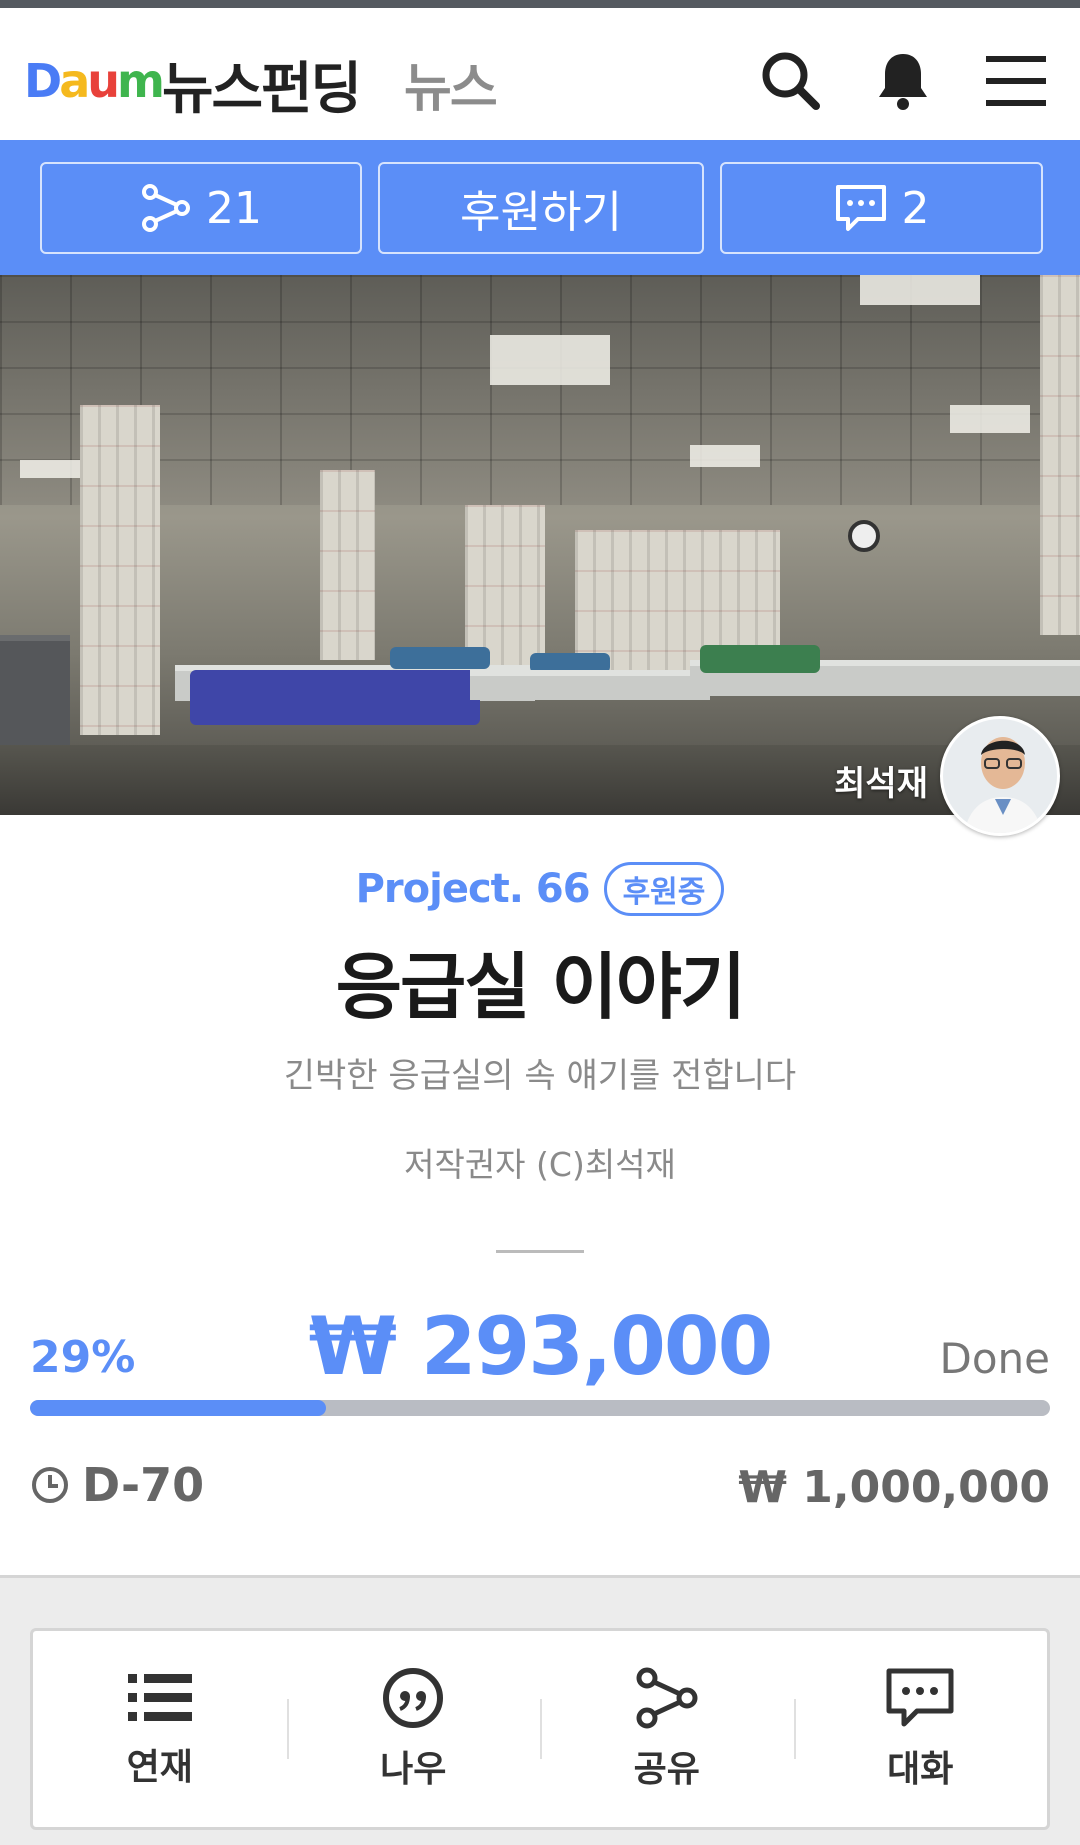 This screenshot has height=1845, width=1080. What do you see at coordinates (1000, 776) in the screenshot?
I see `author-avatar` at bounding box center [1000, 776].